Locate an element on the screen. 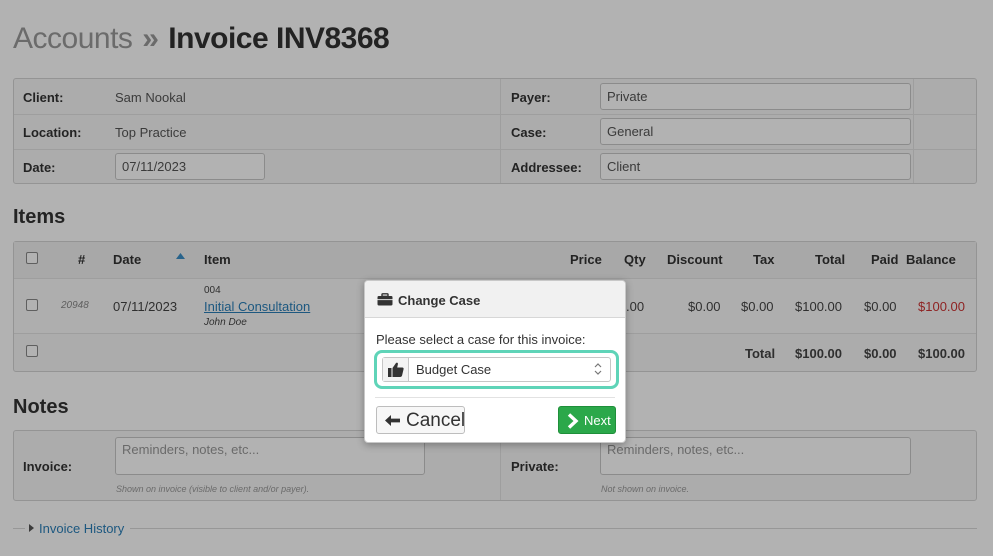 The width and height of the screenshot is (993, 556). dialog-prompt: Please select a case for this invoice: is located at coordinates (481, 339).